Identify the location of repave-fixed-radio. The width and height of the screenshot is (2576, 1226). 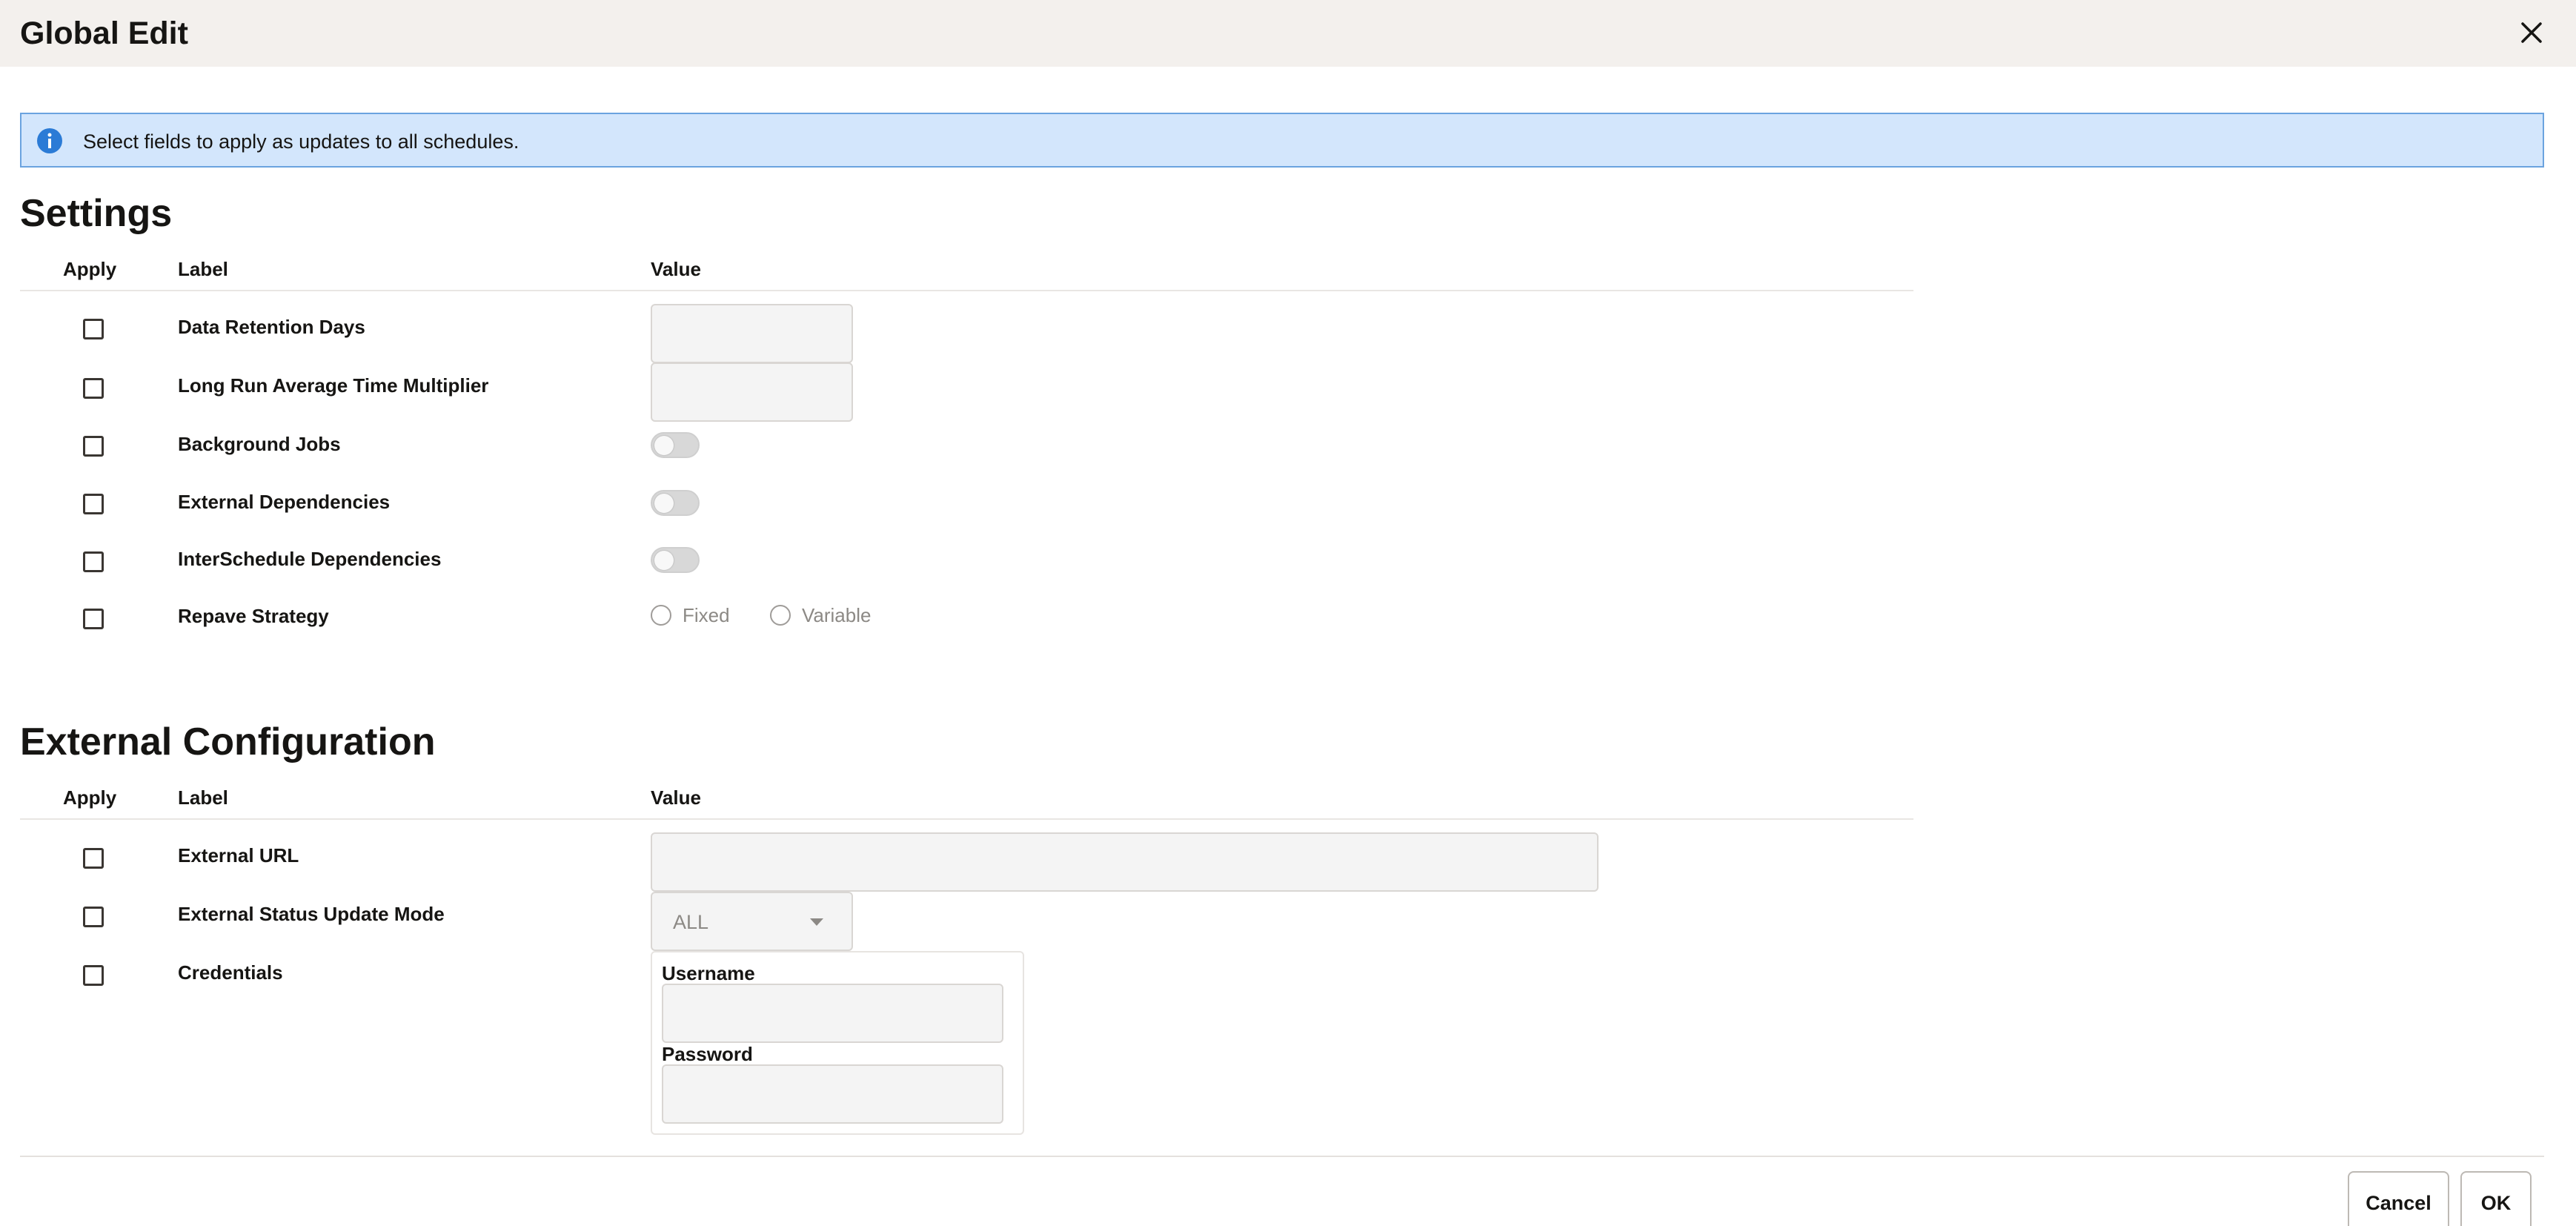
(661, 615).